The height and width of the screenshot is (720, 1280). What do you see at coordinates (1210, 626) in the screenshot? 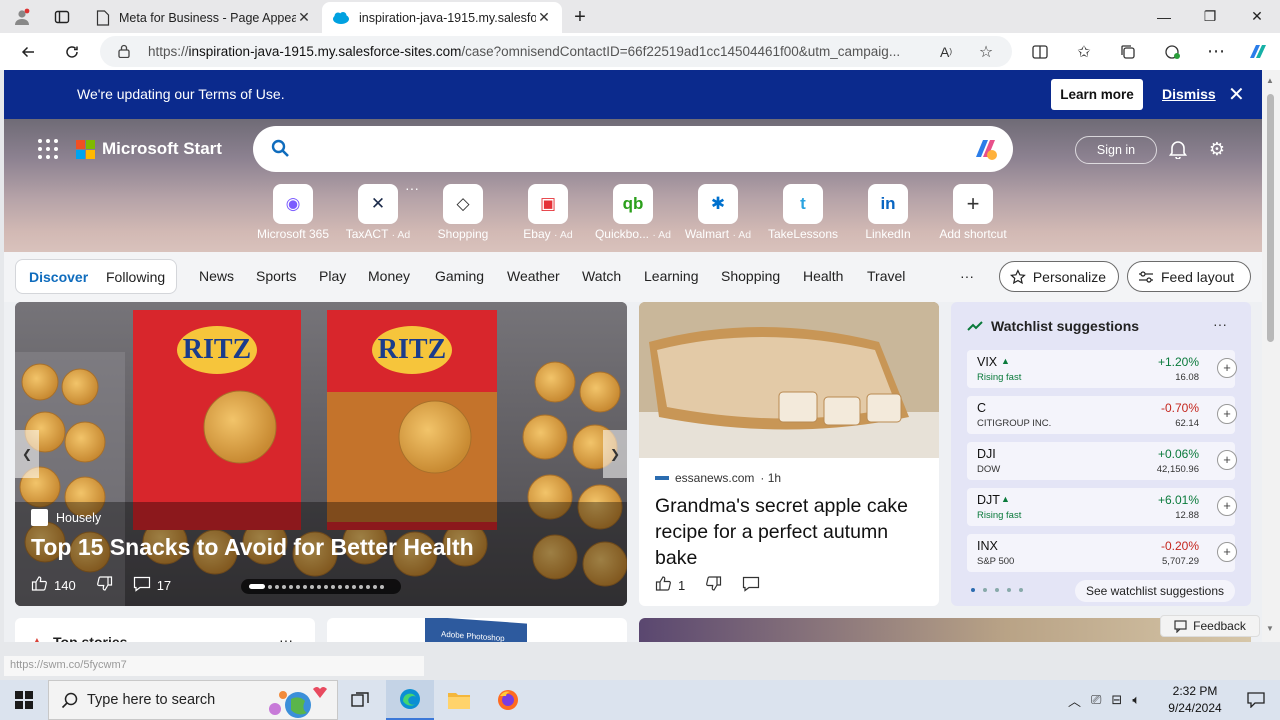
I see `feedback-button: Feedback` at bounding box center [1210, 626].